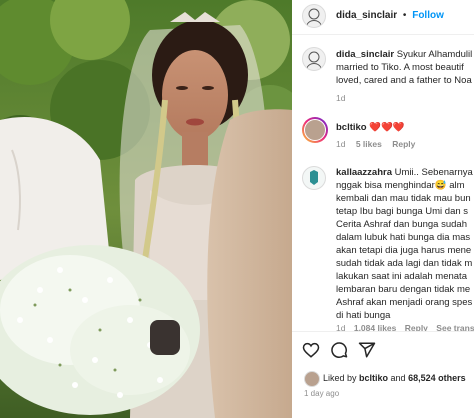  I want to click on comment-button, so click(339, 350).